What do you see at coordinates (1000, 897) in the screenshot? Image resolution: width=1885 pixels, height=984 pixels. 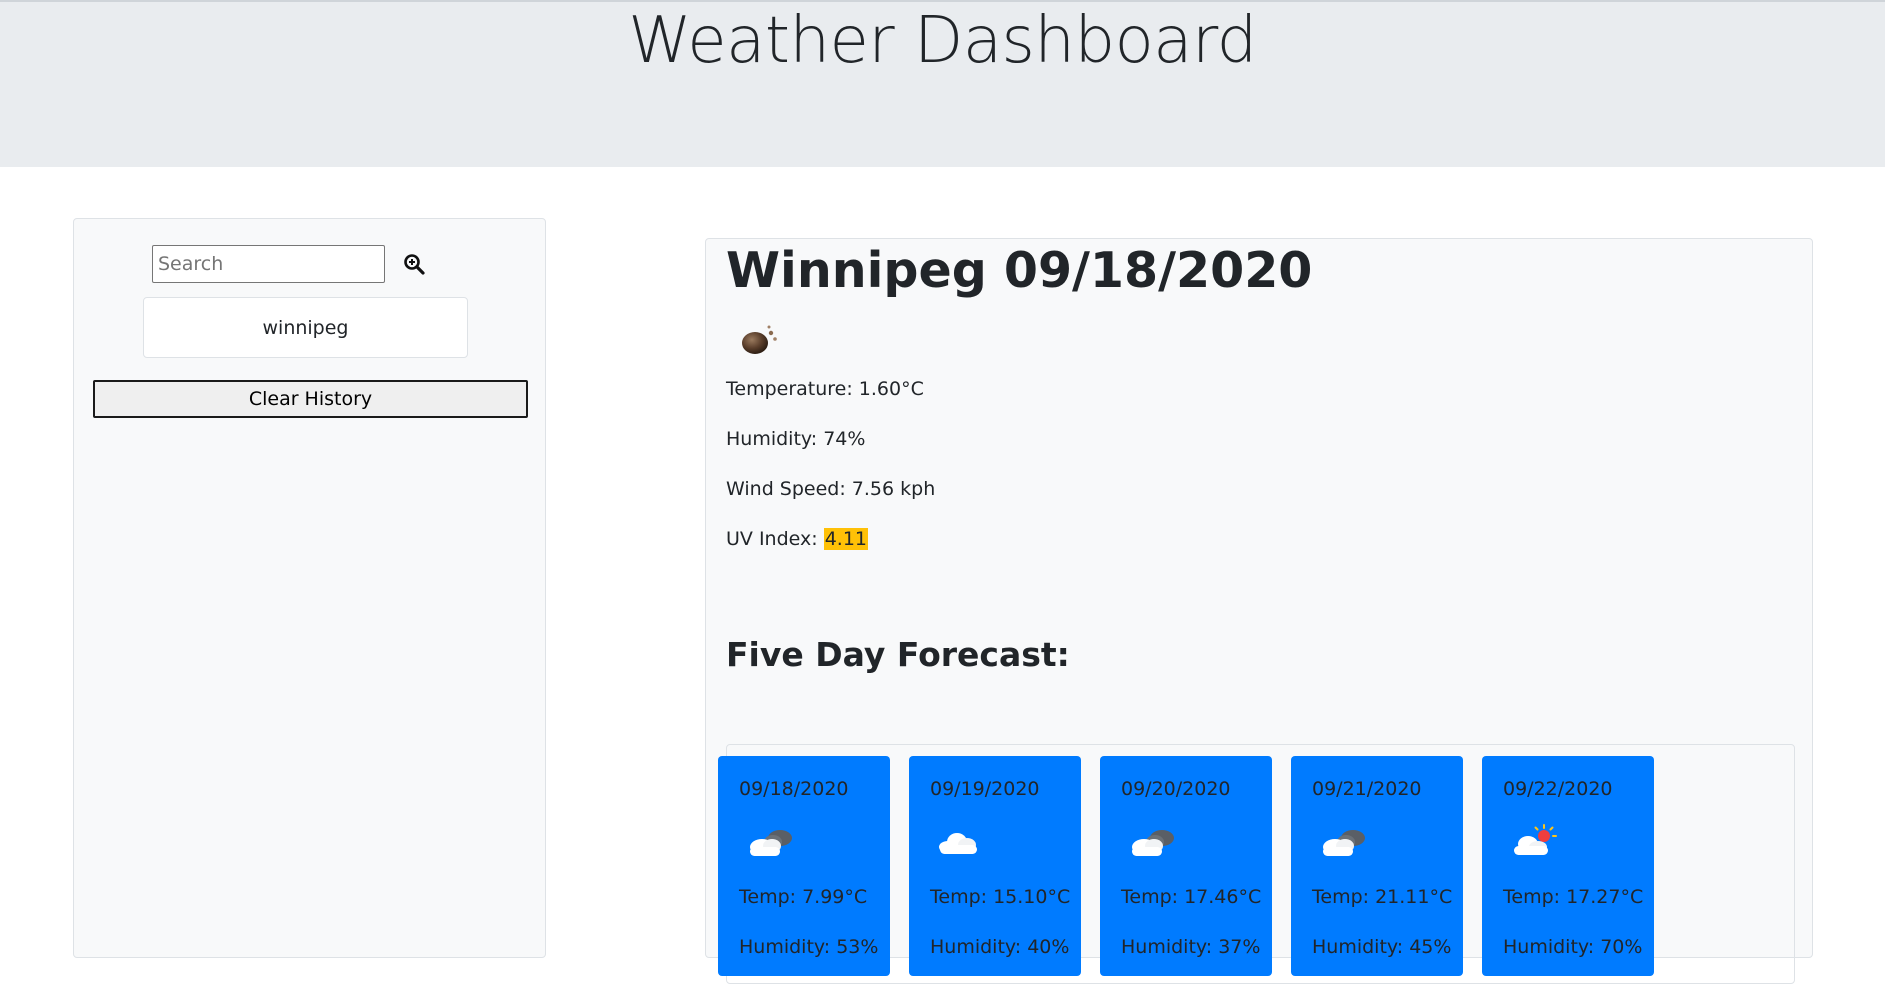 I see `forecast-temp: Temp: 15.10°C` at bounding box center [1000, 897].